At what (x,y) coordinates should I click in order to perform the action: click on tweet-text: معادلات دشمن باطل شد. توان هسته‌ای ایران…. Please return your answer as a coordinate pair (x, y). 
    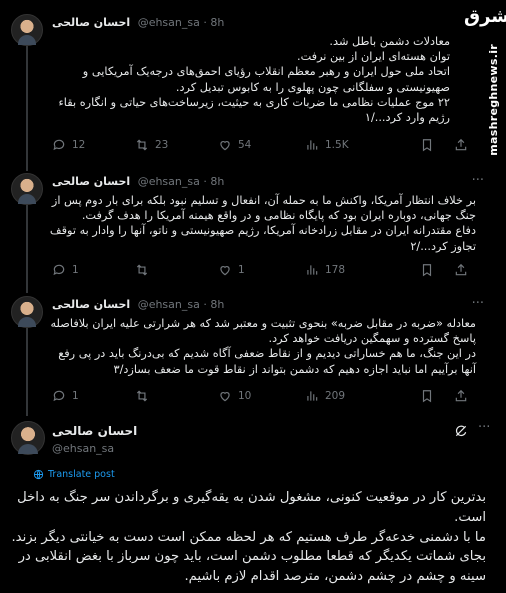
    Looking at the image, I should click on (254, 80).